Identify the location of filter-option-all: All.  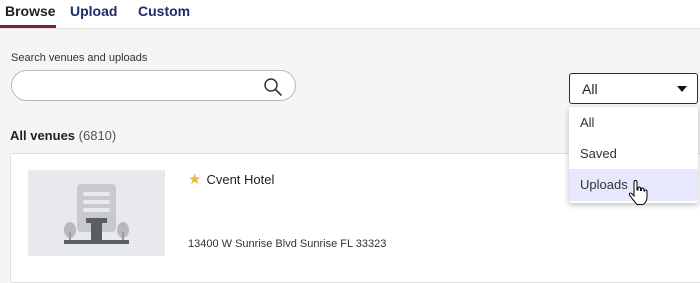
(633, 123).